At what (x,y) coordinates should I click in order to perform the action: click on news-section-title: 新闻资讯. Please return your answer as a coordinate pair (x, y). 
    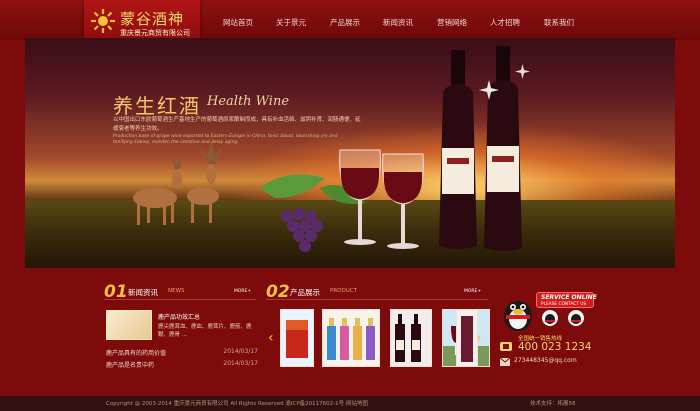
    Looking at the image, I should click on (143, 292).